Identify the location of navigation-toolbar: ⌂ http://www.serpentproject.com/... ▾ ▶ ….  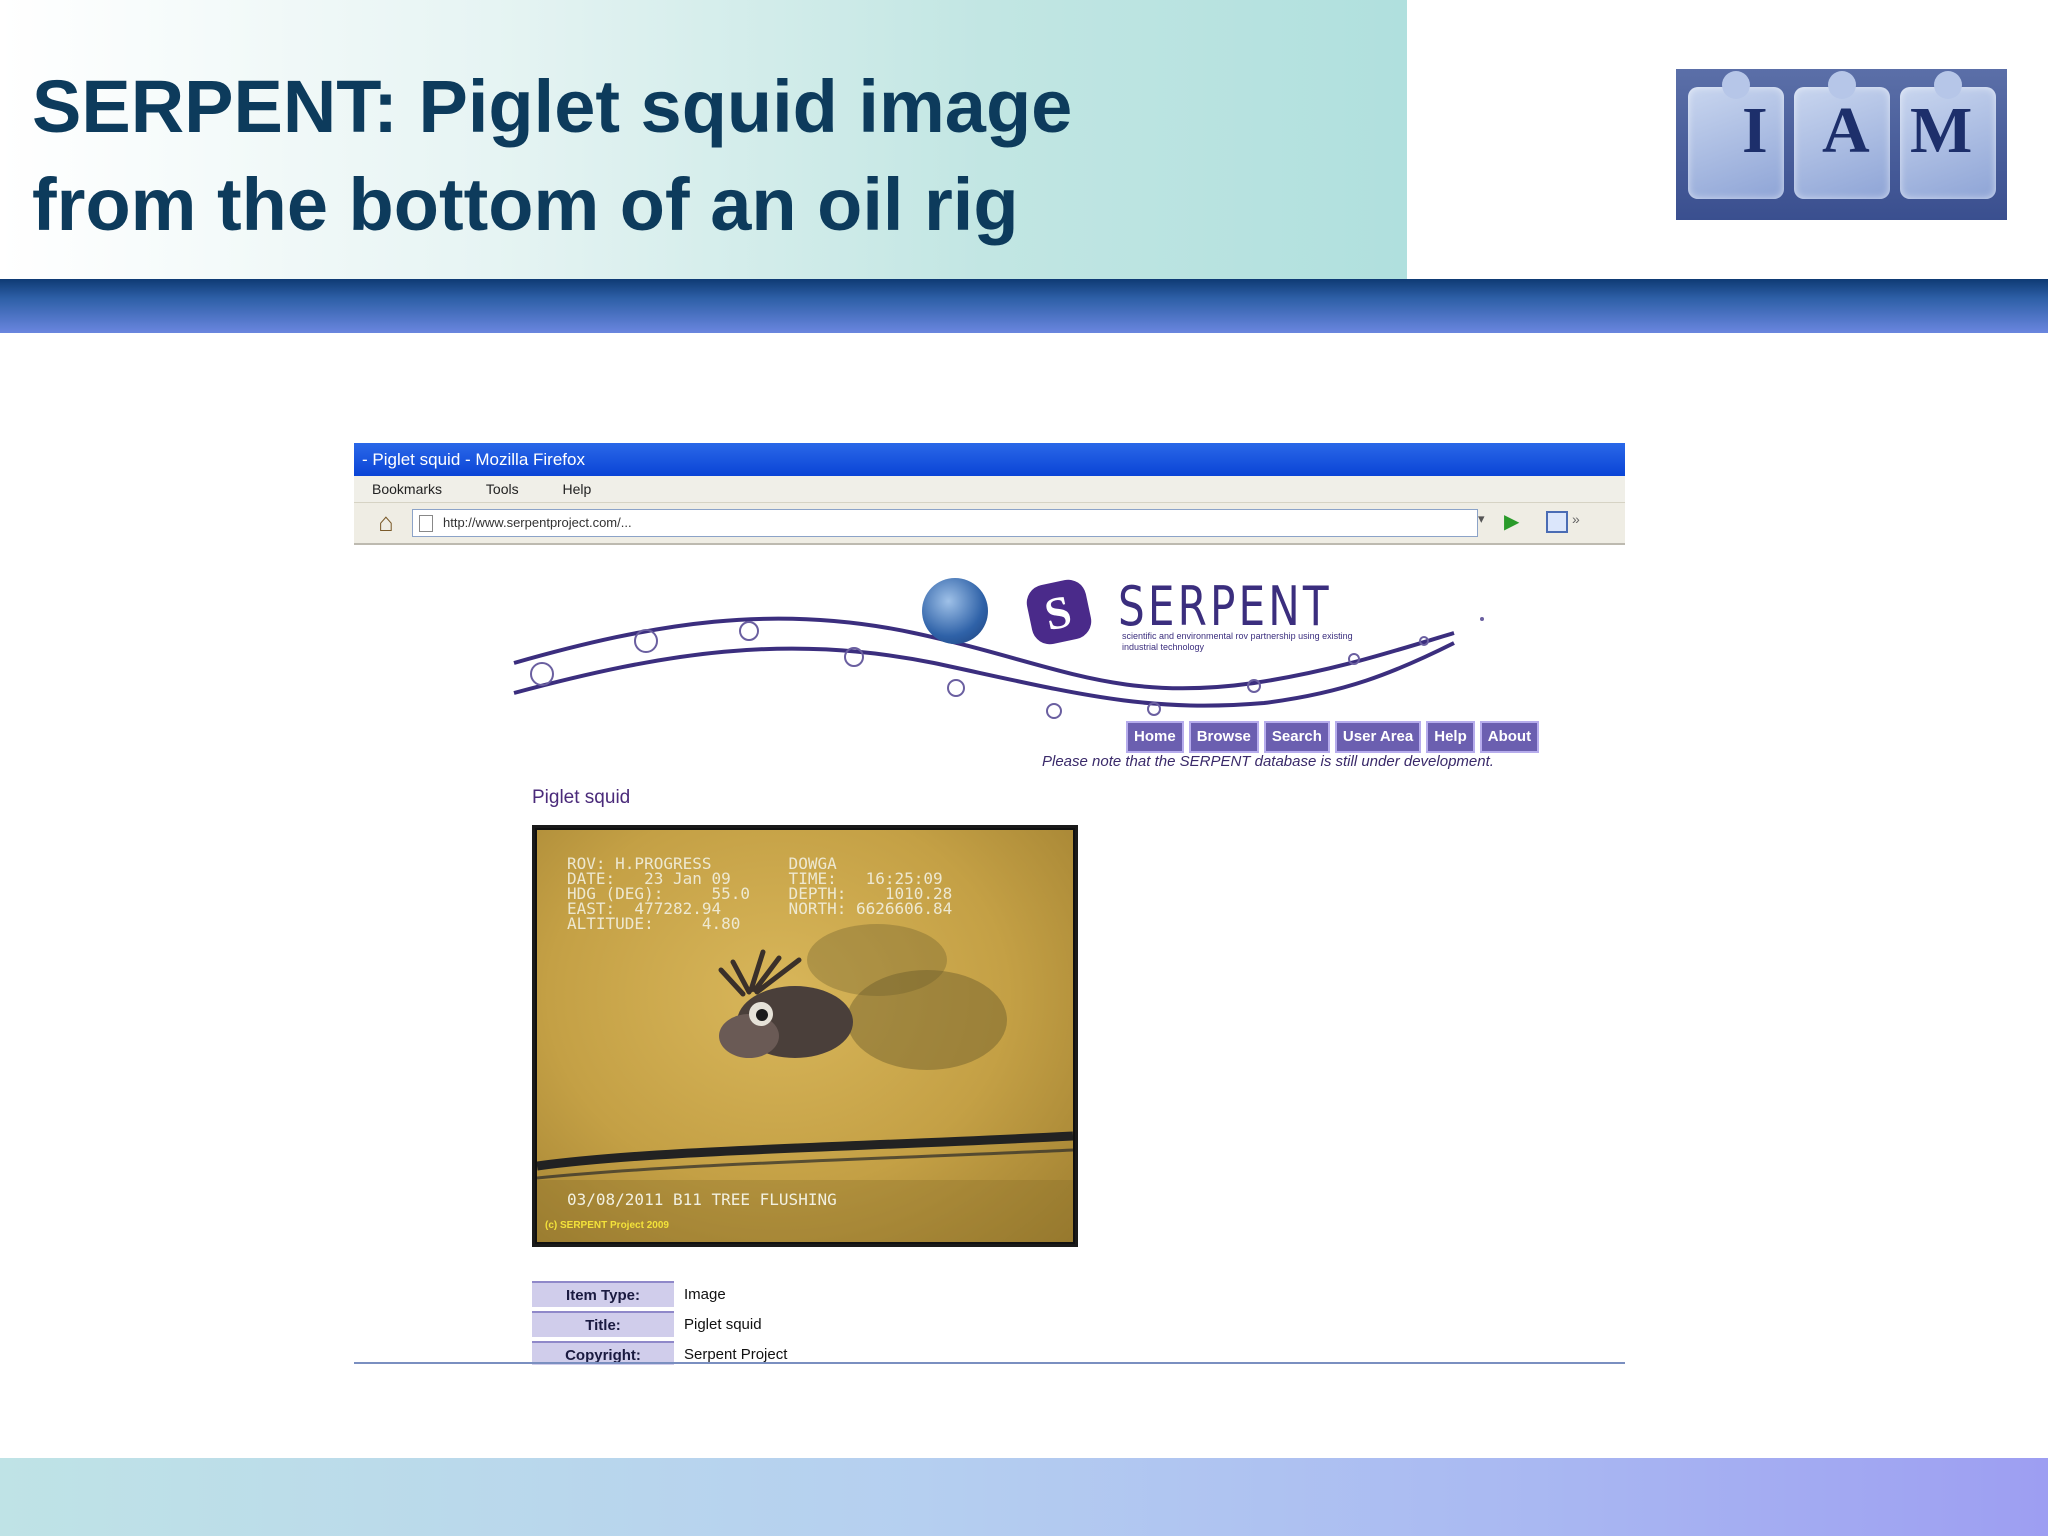
(989, 524).